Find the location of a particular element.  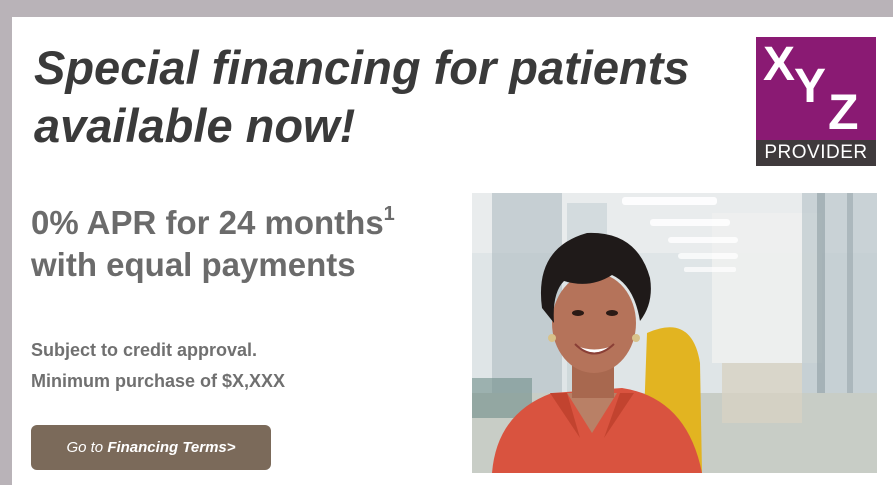

xyz-provider-logo: X Y Z PROVIDER is located at coordinates (816, 101).